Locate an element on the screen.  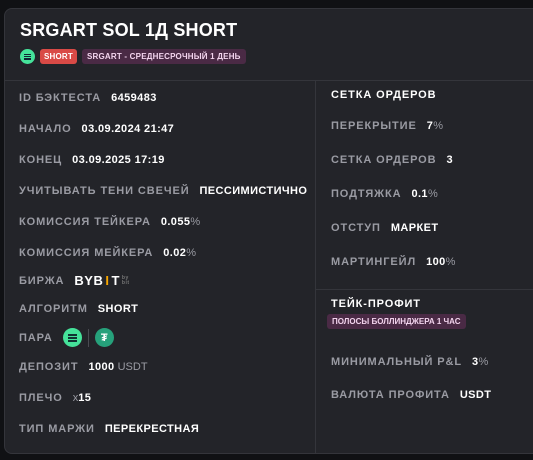
offset-value: МАРКЕТ is located at coordinates (414, 228).